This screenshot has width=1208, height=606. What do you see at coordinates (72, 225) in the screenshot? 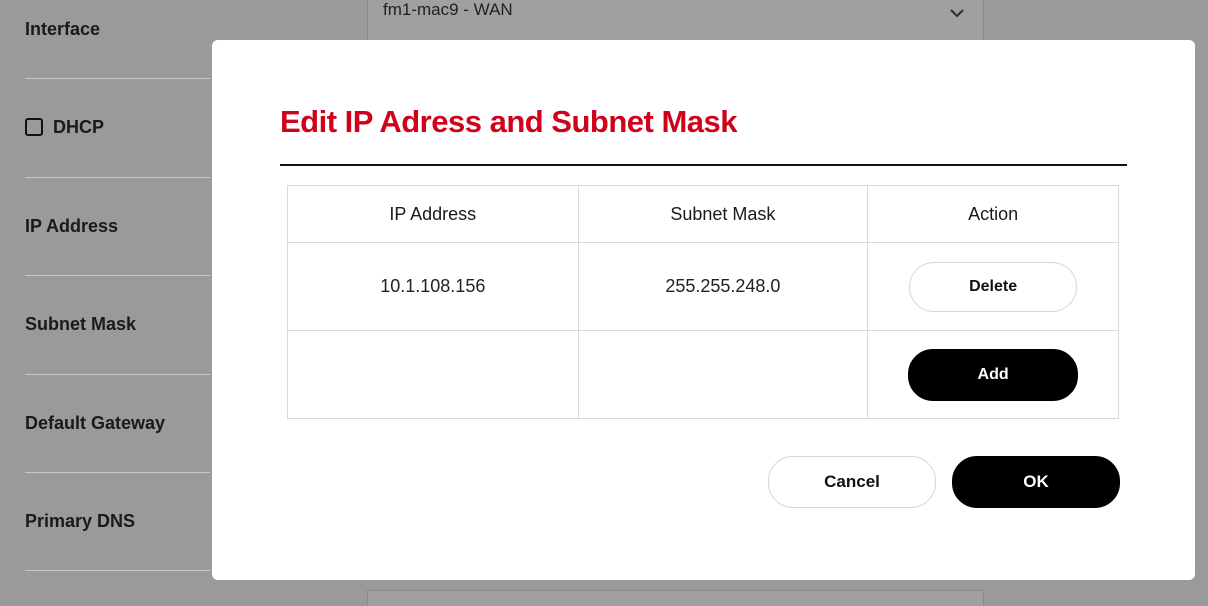
I see `ip-address-label: IP Address` at bounding box center [72, 225].